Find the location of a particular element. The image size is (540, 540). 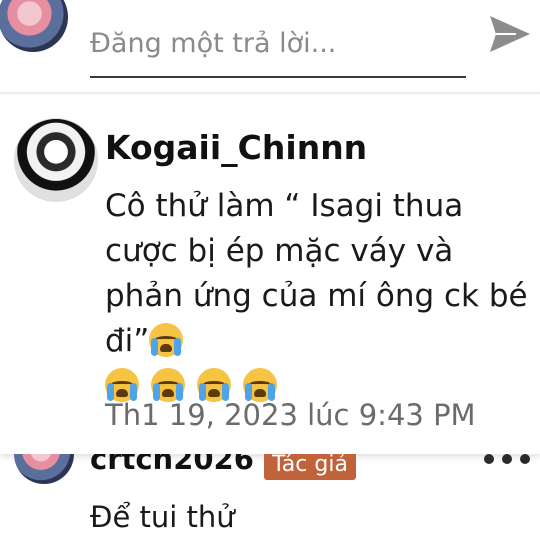

send-icon is located at coordinates (510, 34).